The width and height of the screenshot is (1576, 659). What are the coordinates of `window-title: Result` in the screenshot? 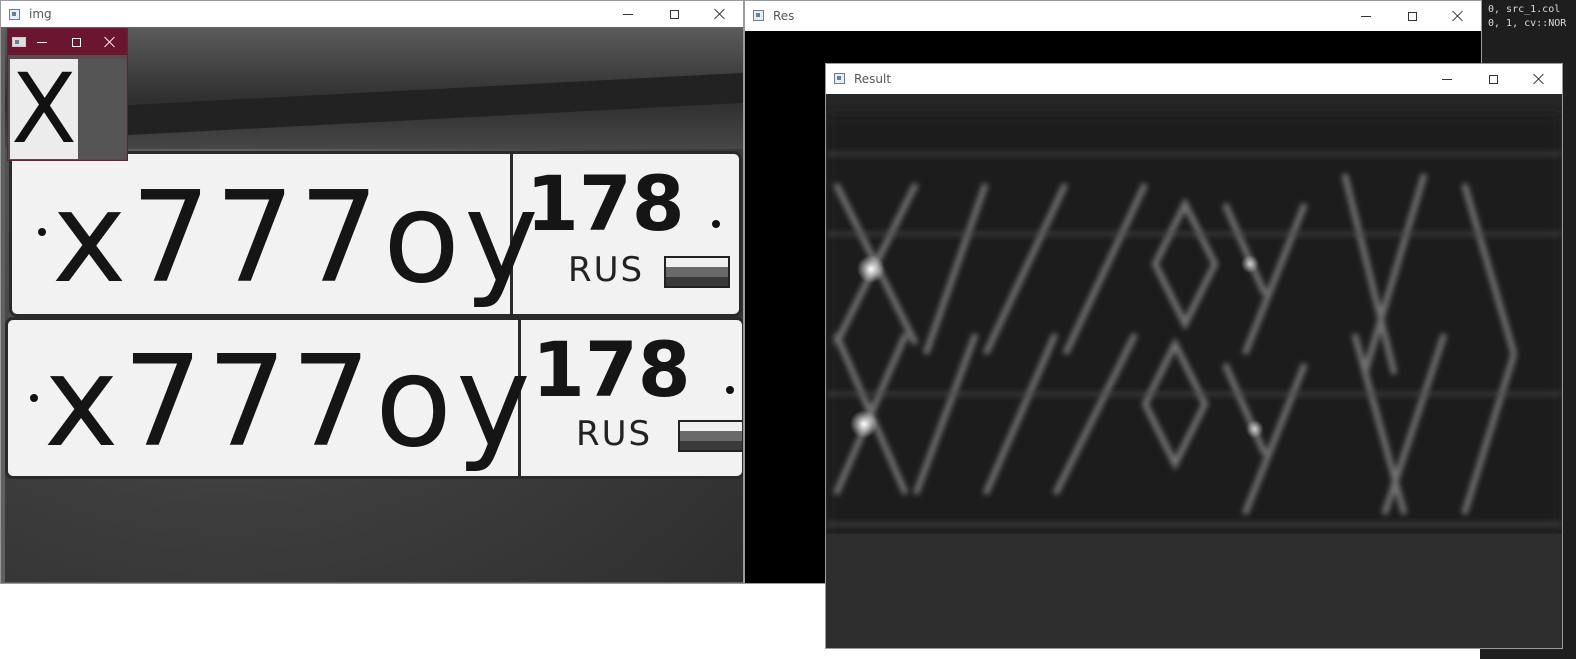 It's located at (873, 79).